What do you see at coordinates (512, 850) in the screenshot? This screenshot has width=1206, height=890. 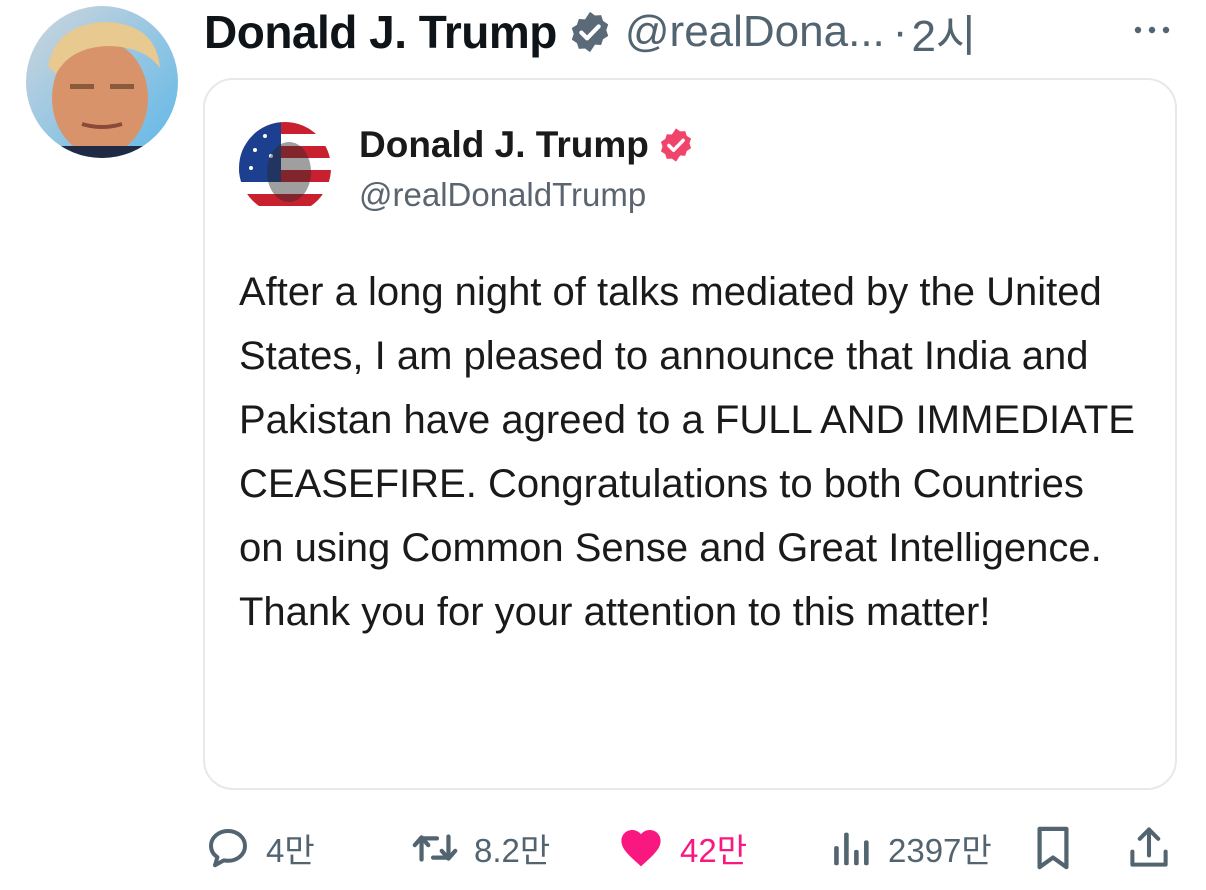 I see `retweet-count: 8.2만` at bounding box center [512, 850].